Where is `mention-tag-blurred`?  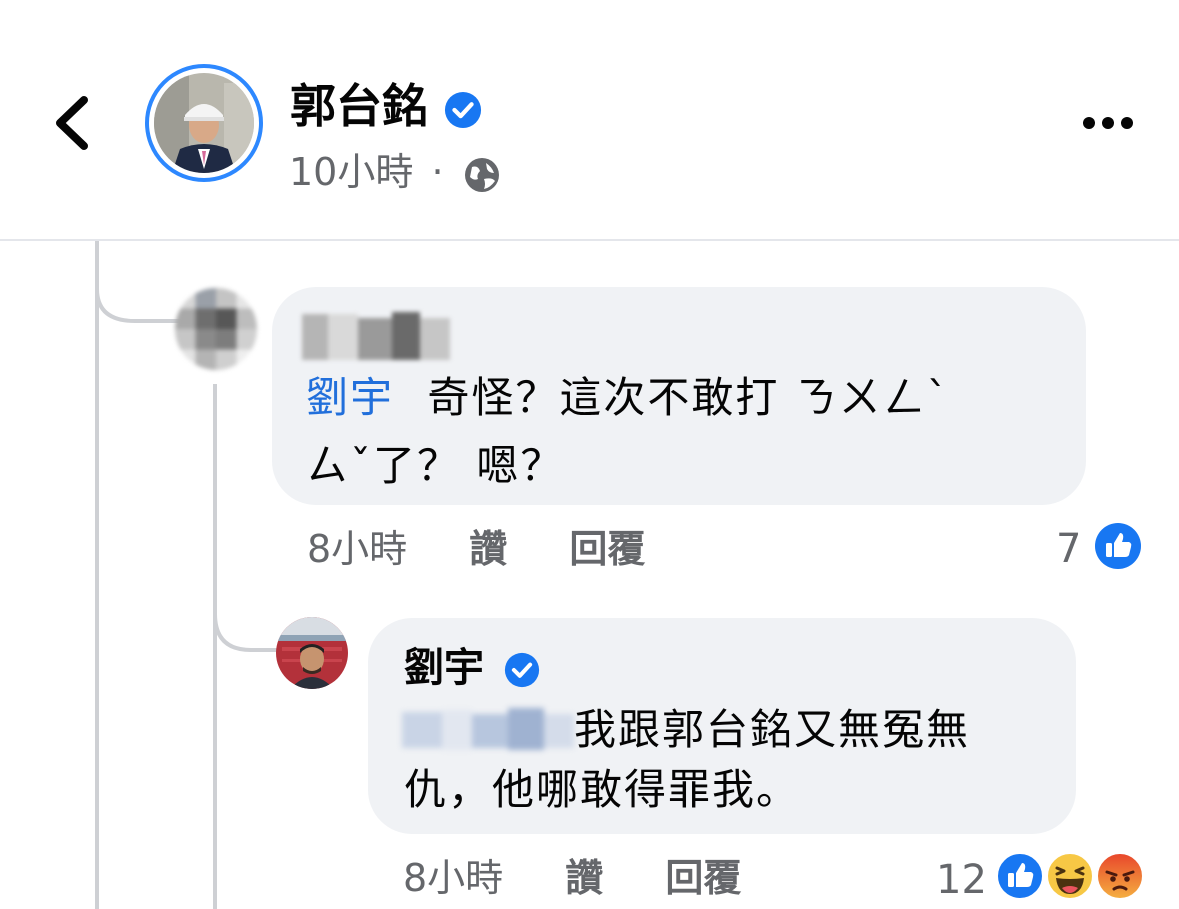
mention-tag-blurred is located at coordinates (488, 729).